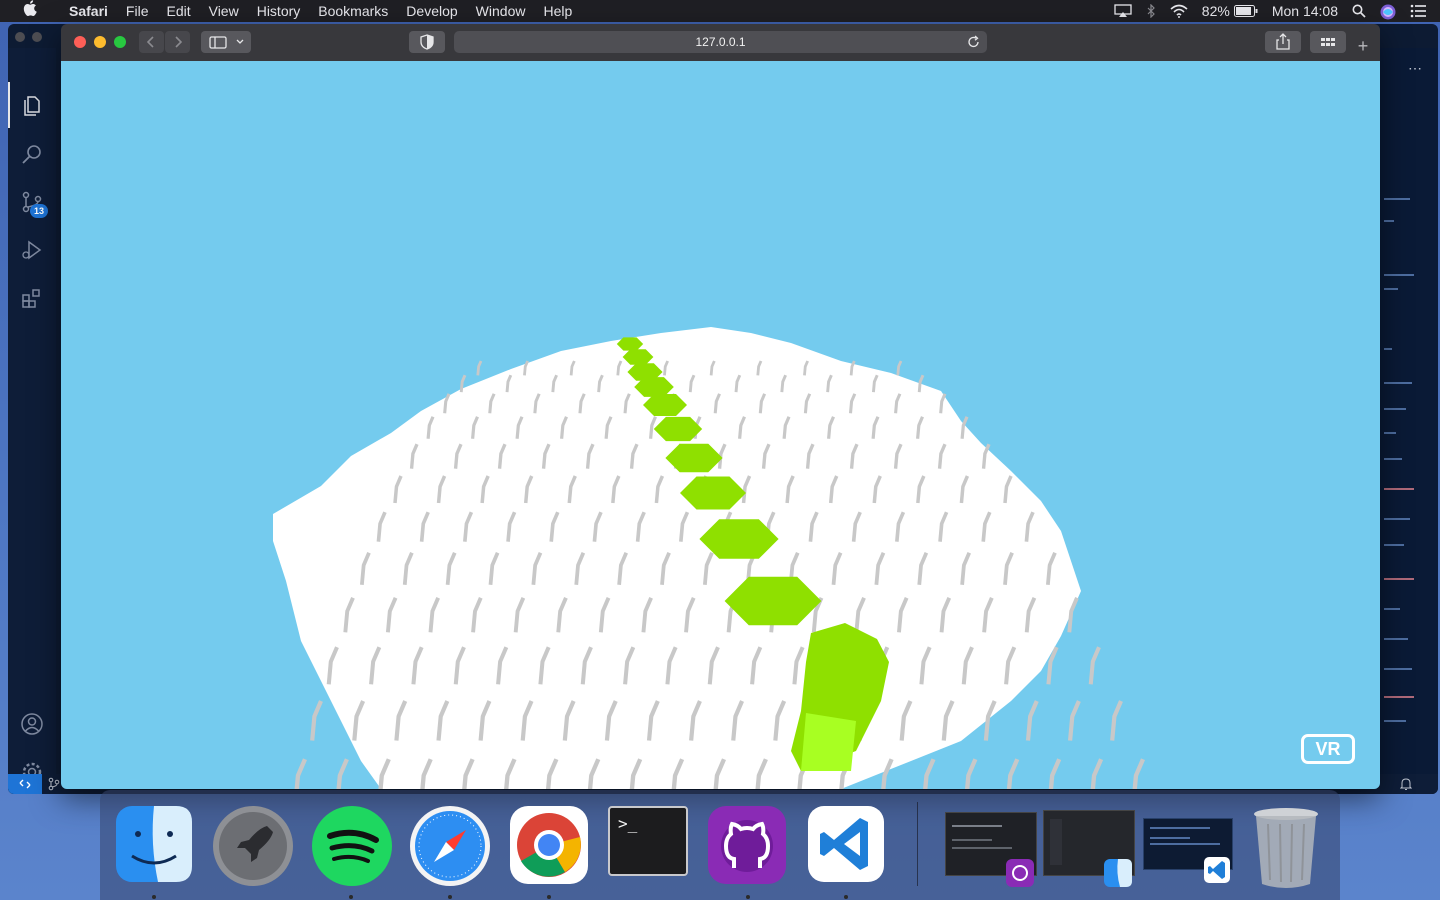 The width and height of the screenshot is (1440, 900). I want to click on vscode-minimize-dot, so click(37, 37).